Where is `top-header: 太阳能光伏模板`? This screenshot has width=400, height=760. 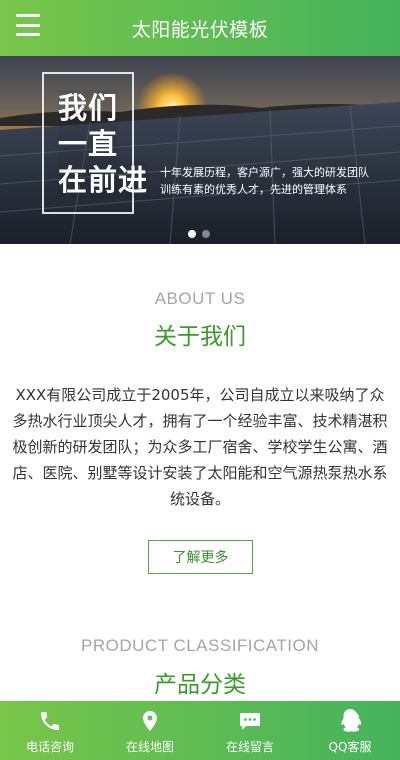 top-header: 太阳能光伏模板 is located at coordinates (200, 28).